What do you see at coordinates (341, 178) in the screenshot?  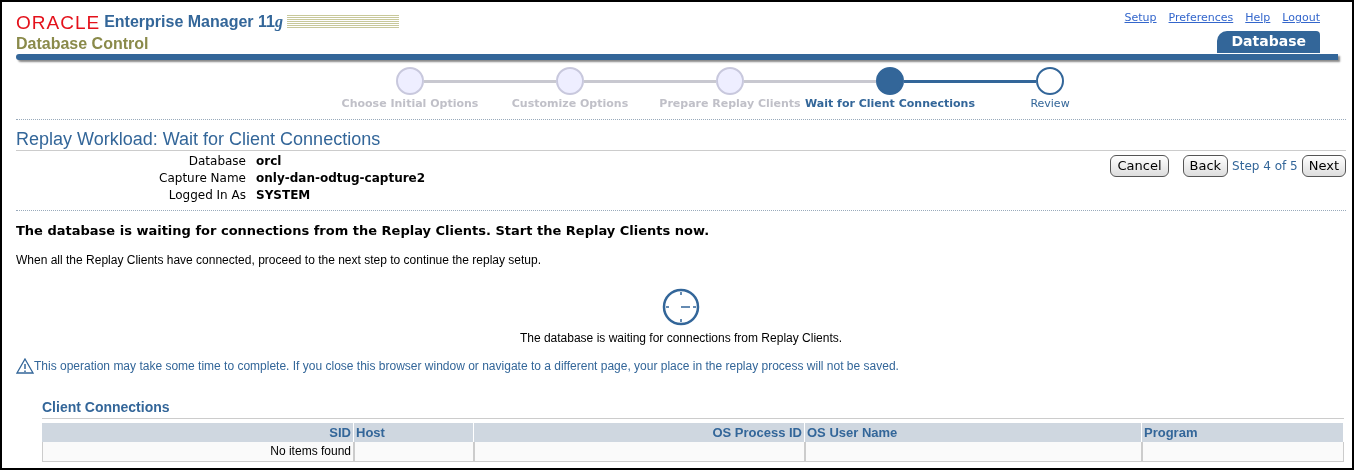 I see `info-value: only-dan-odtug-capture2` at bounding box center [341, 178].